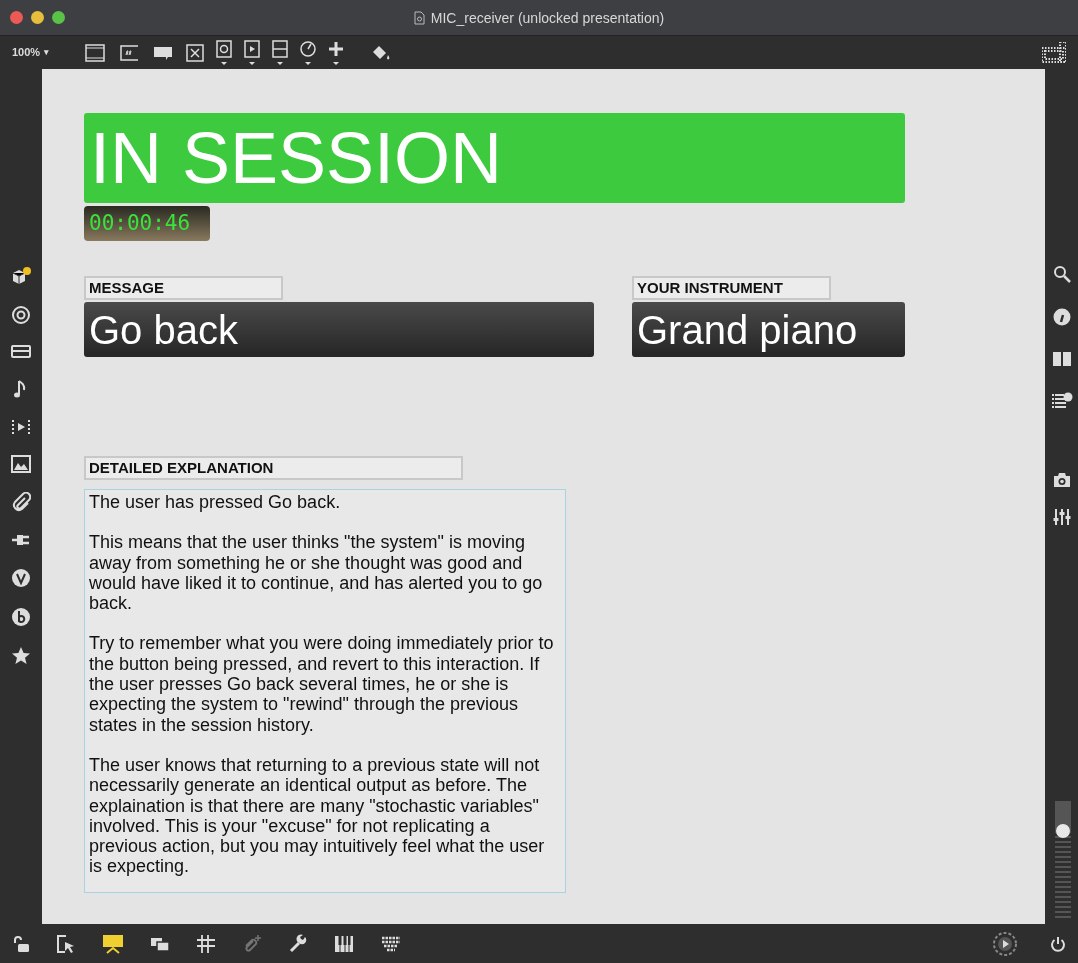 This screenshot has height=963, width=1078. Describe the element at coordinates (731, 288) in the screenshot. I see `label-box: YOUR INSTRUMENT` at that location.